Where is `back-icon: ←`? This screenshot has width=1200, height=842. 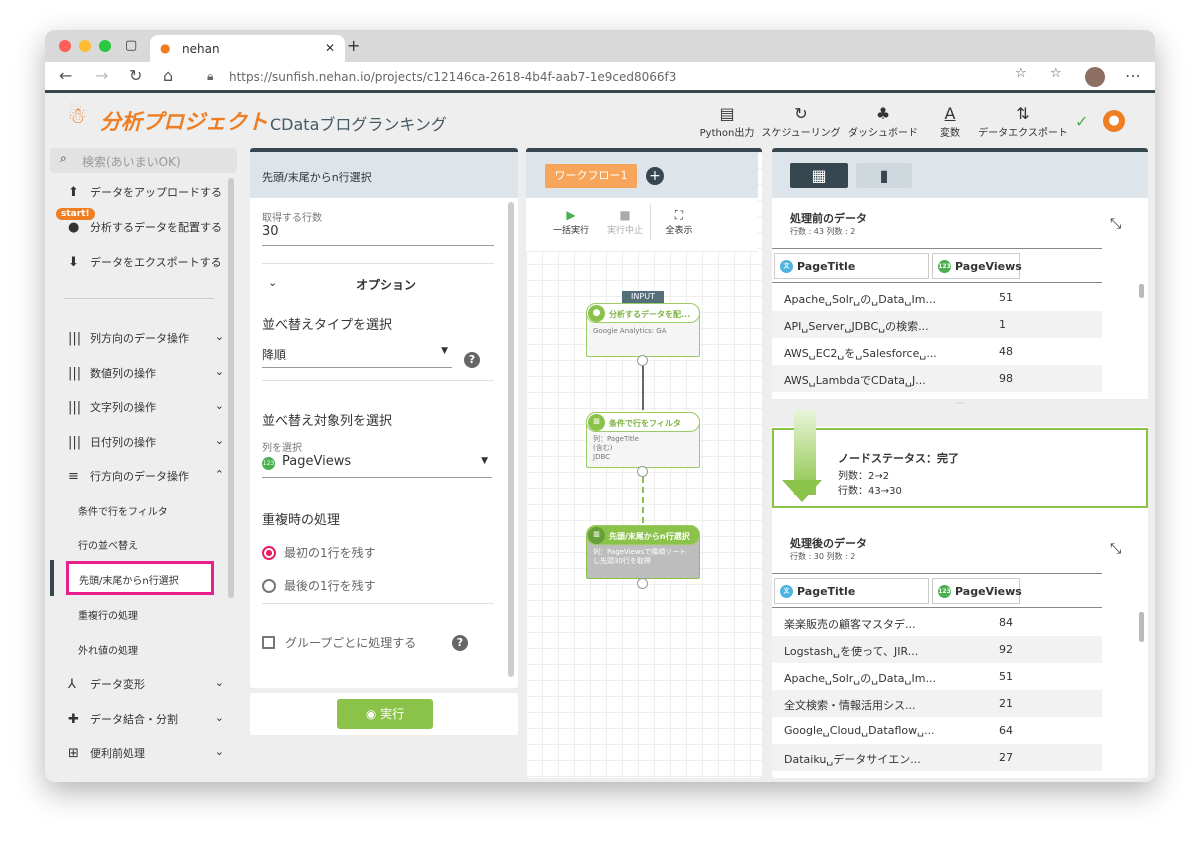 back-icon: ← is located at coordinates (65, 75).